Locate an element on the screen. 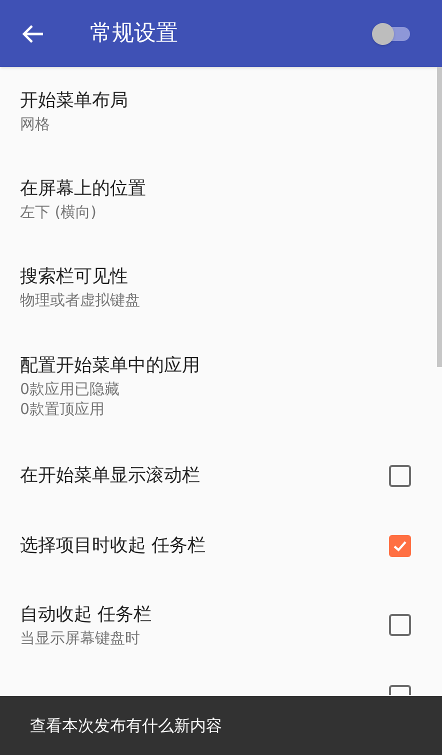  settings-item: 在屏幕上的位置 左下 (横向) is located at coordinates (218, 199).